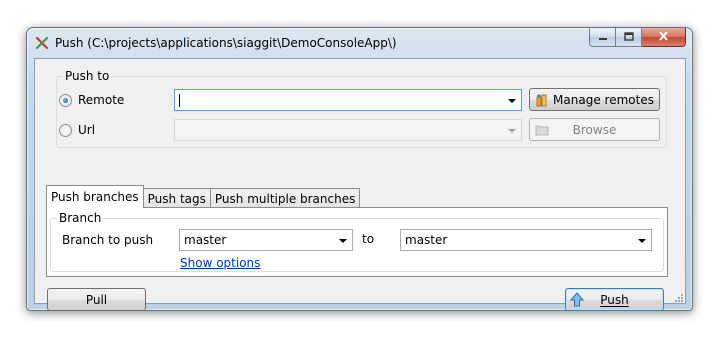  I want to click on tab-push-branches-label: Push branches, so click(95, 197).